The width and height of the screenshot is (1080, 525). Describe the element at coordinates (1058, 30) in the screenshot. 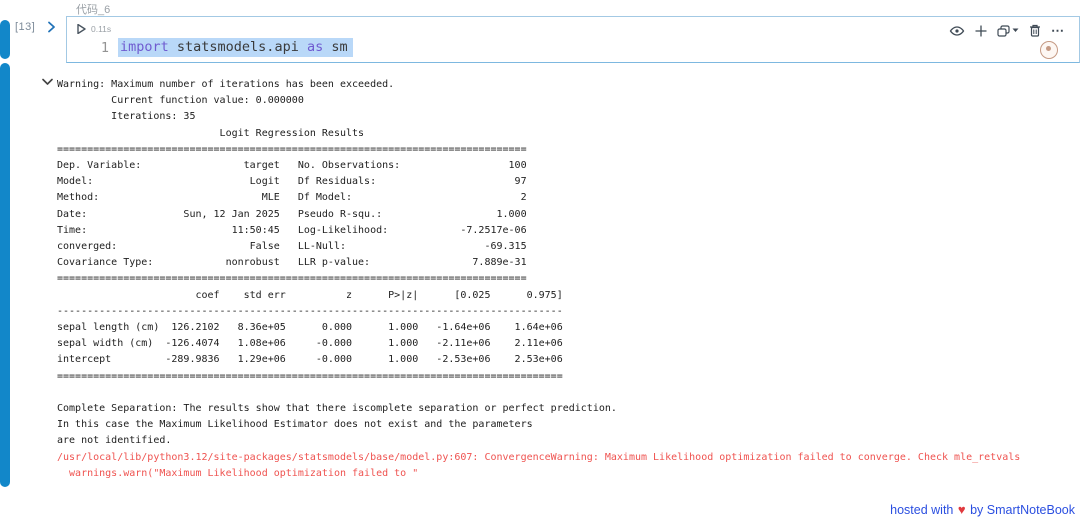

I see `more-options-icon: ⋯` at that location.